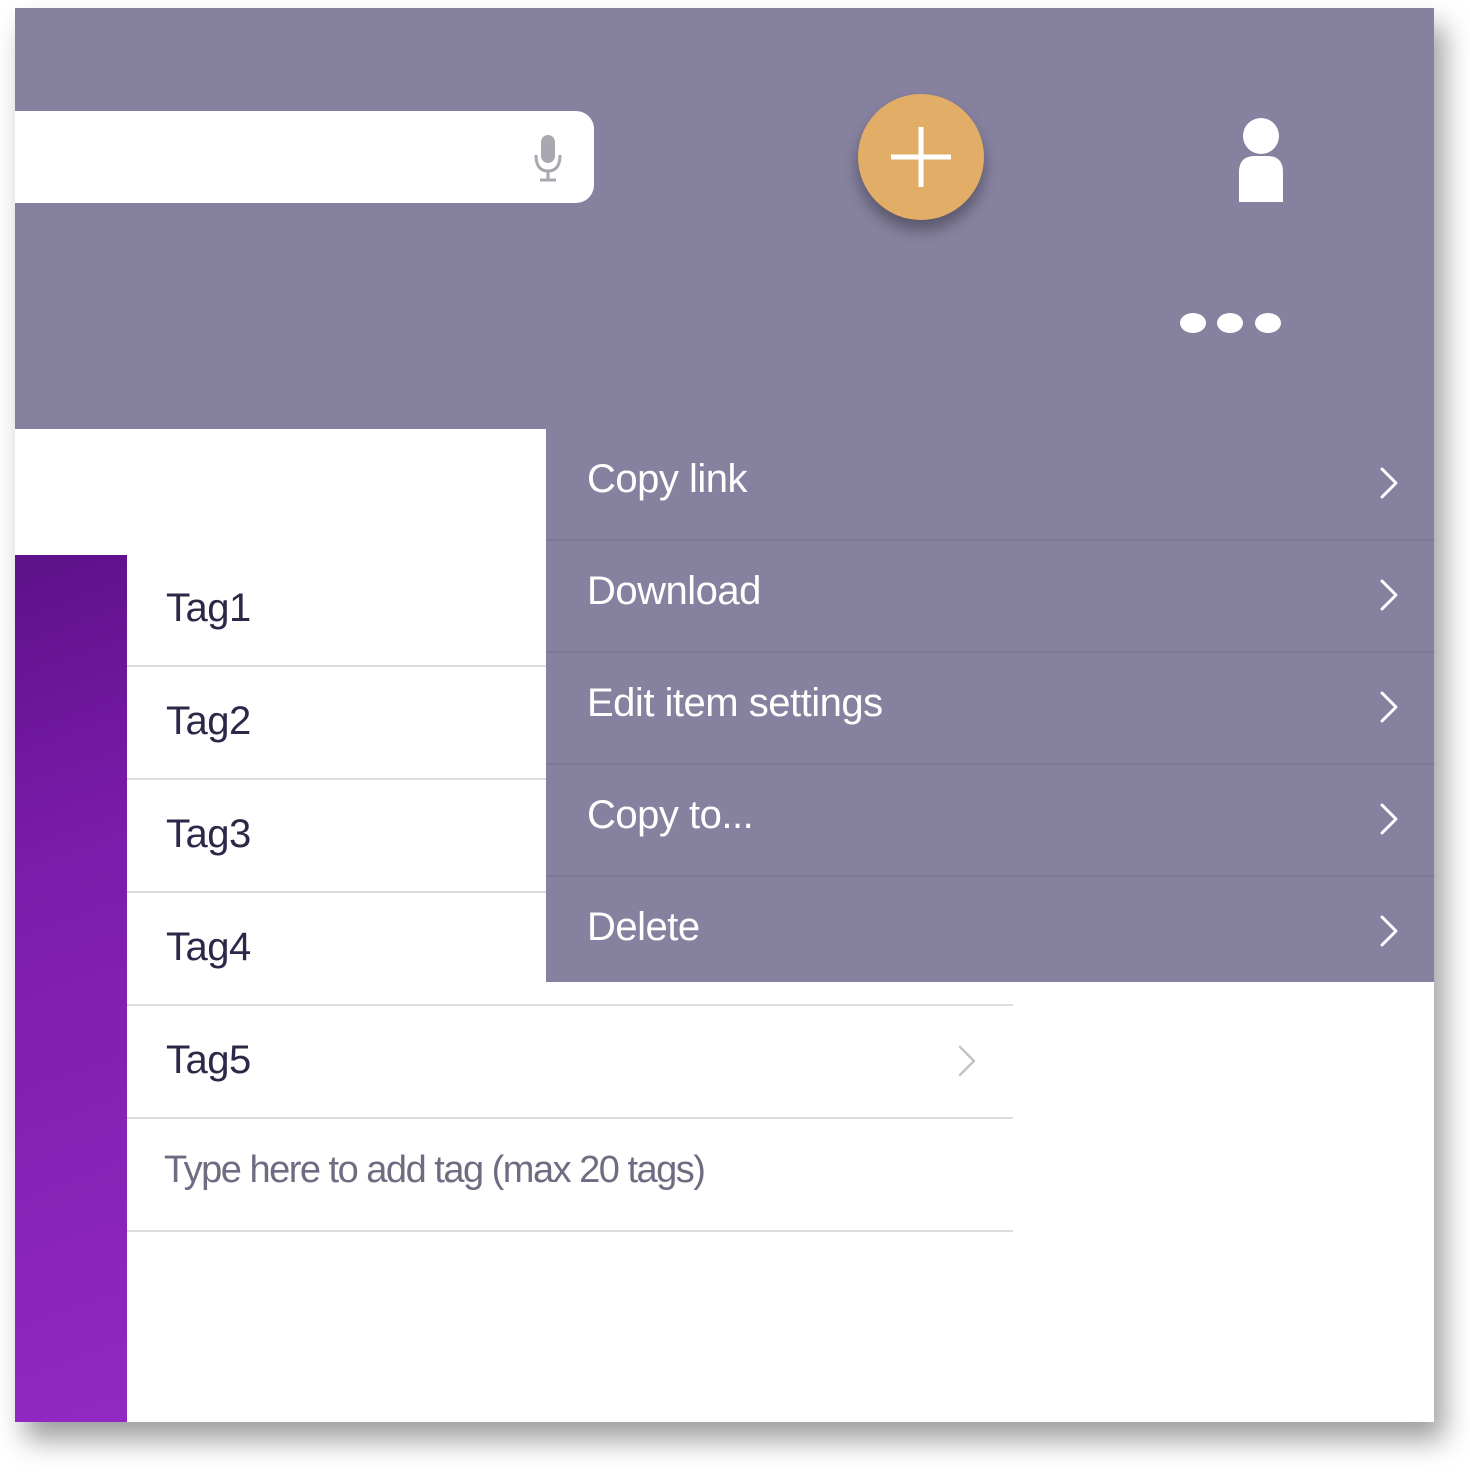 This screenshot has height=1476, width=1470. I want to click on menu-item-copy-link: Copy link, so click(990, 485).